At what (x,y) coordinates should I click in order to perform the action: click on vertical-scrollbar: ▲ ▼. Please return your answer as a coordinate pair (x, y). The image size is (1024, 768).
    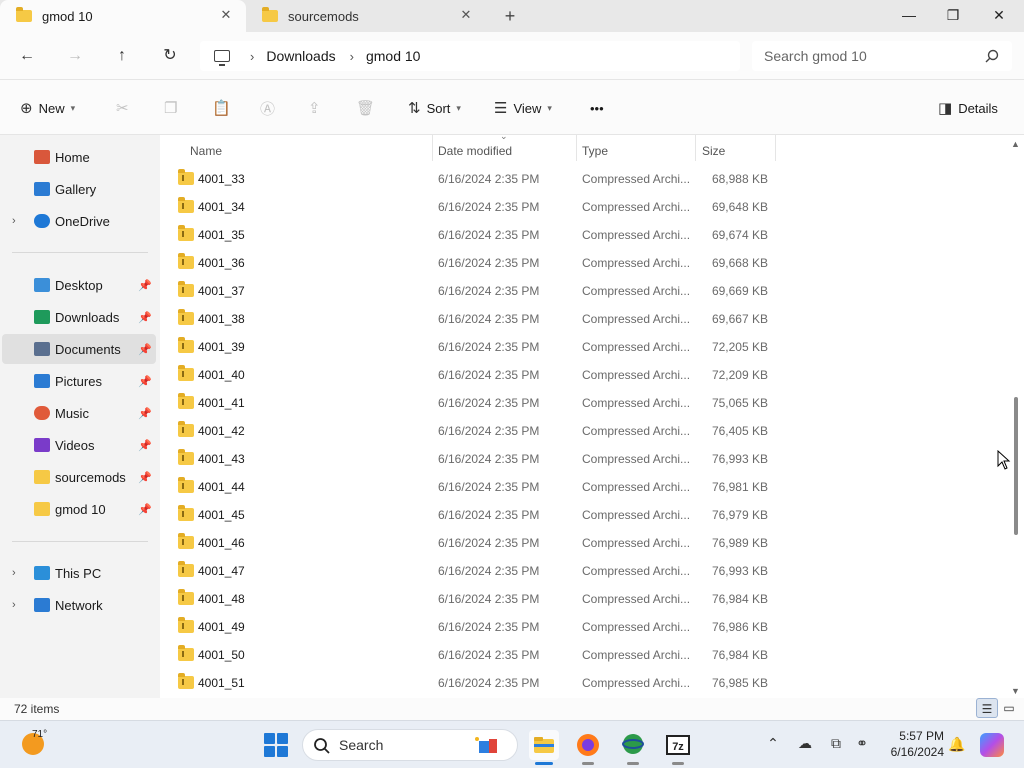
    Looking at the image, I should click on (1016, 416).